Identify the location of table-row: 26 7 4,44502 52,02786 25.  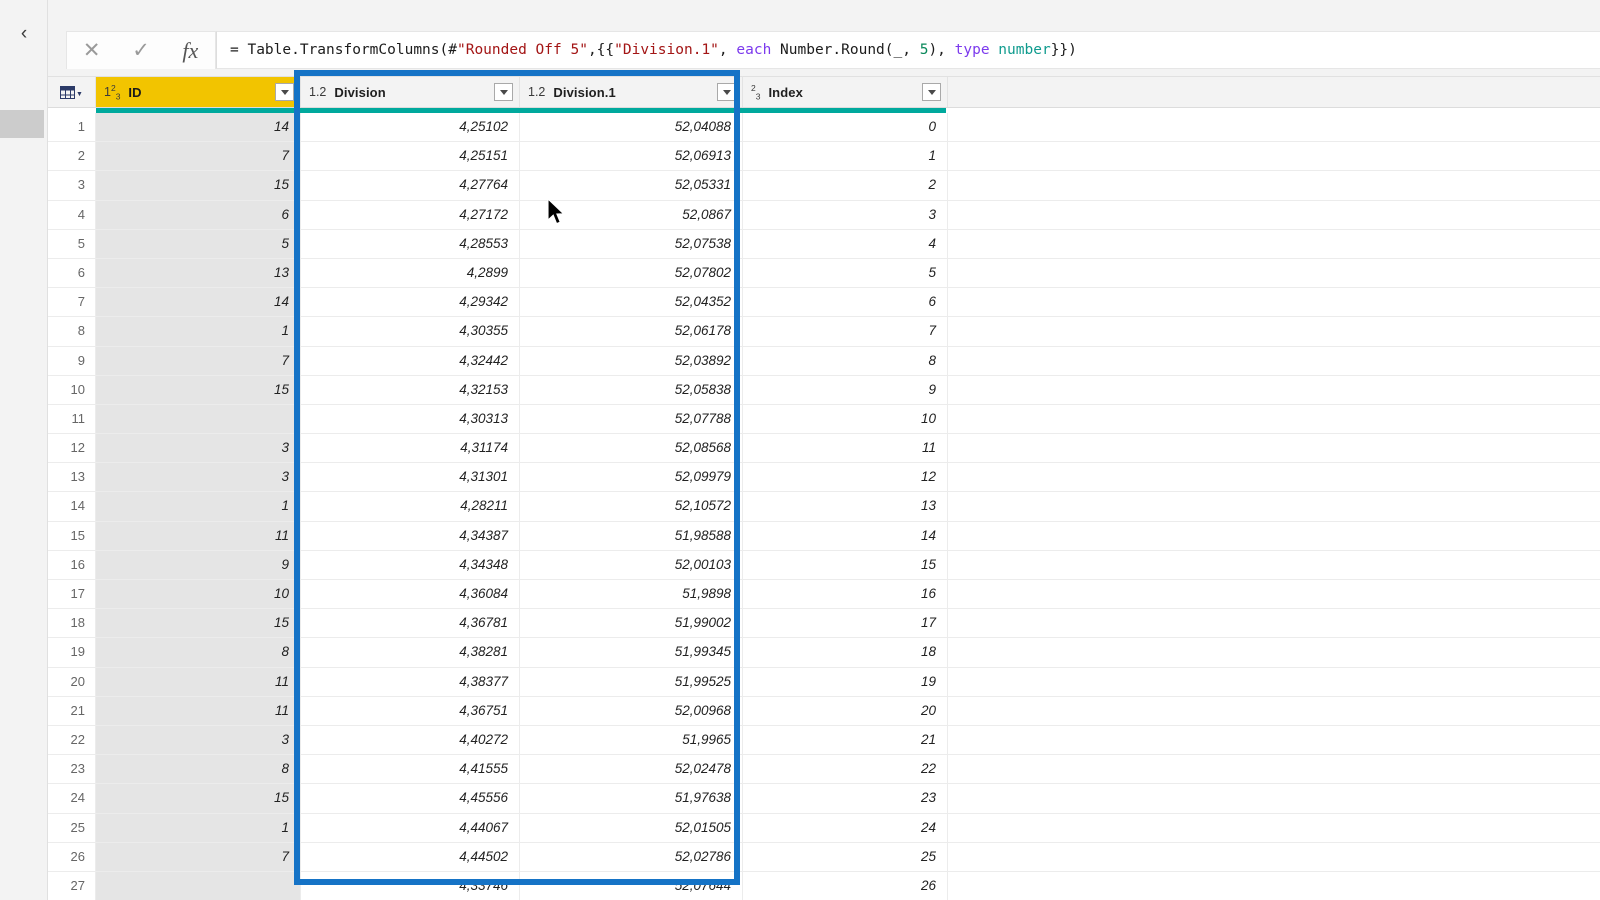
(824, 857).